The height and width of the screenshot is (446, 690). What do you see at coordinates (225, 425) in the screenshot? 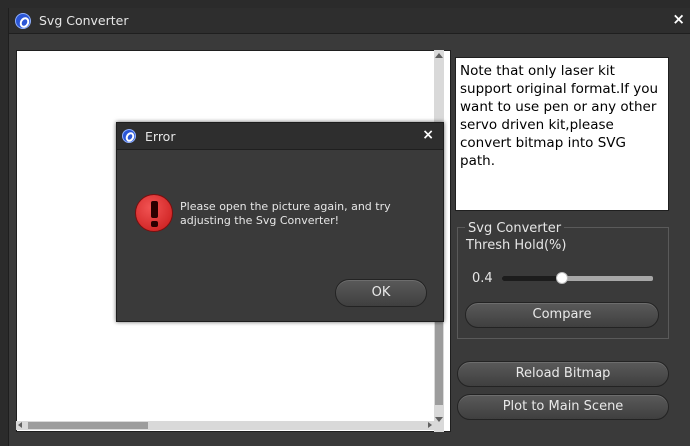
I see `horizontal-scrollbar` at bounding box center [225, 425].